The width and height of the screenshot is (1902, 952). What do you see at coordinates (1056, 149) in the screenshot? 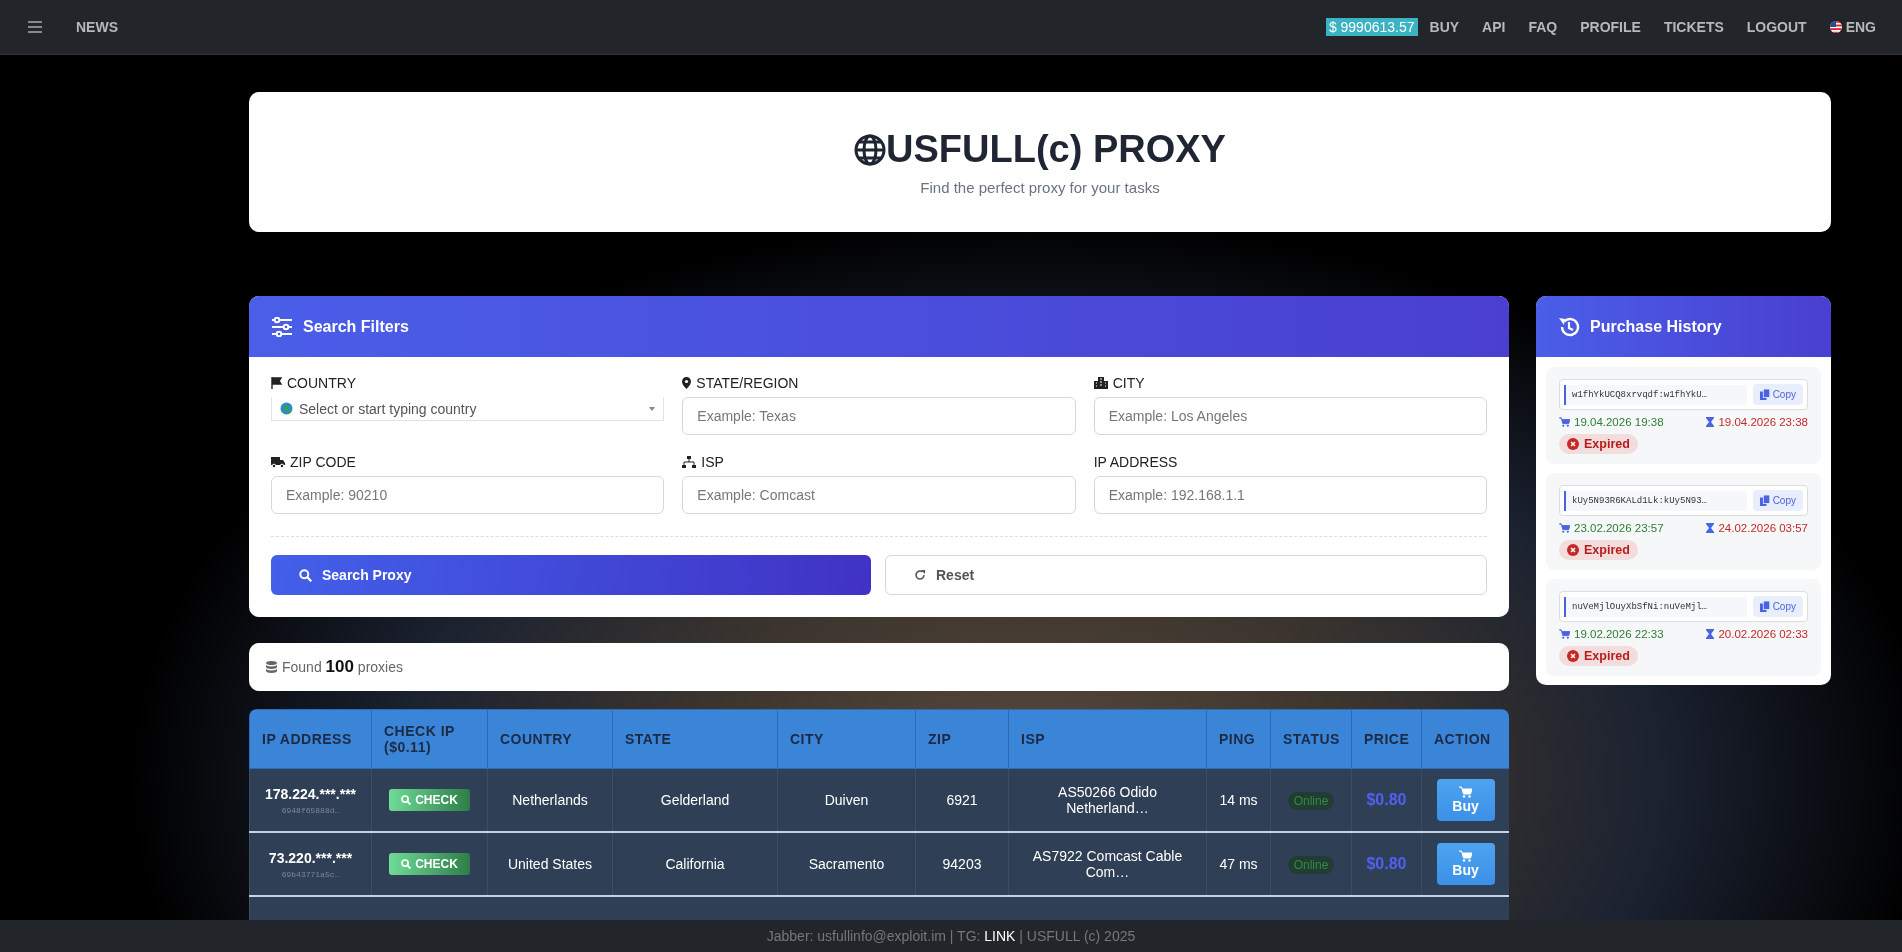
I see `app-title: USFULL(c) PROXY` at bounding box center [1056, 149].